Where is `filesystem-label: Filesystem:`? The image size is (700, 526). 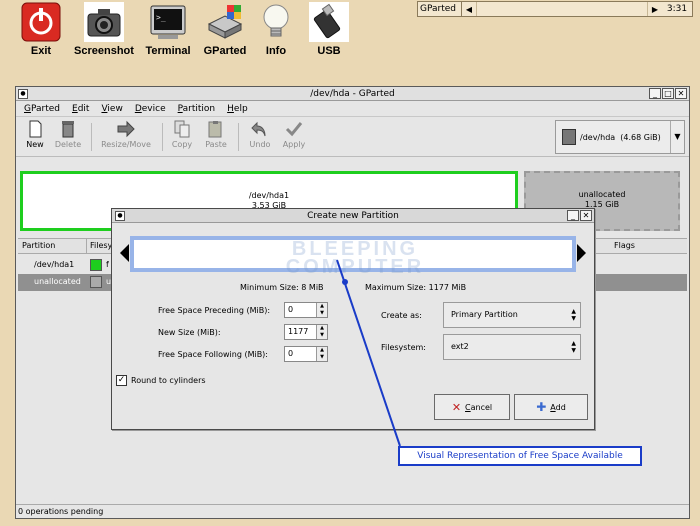 filesystem-label: Filesystem: is located at coordinates (404, 347).